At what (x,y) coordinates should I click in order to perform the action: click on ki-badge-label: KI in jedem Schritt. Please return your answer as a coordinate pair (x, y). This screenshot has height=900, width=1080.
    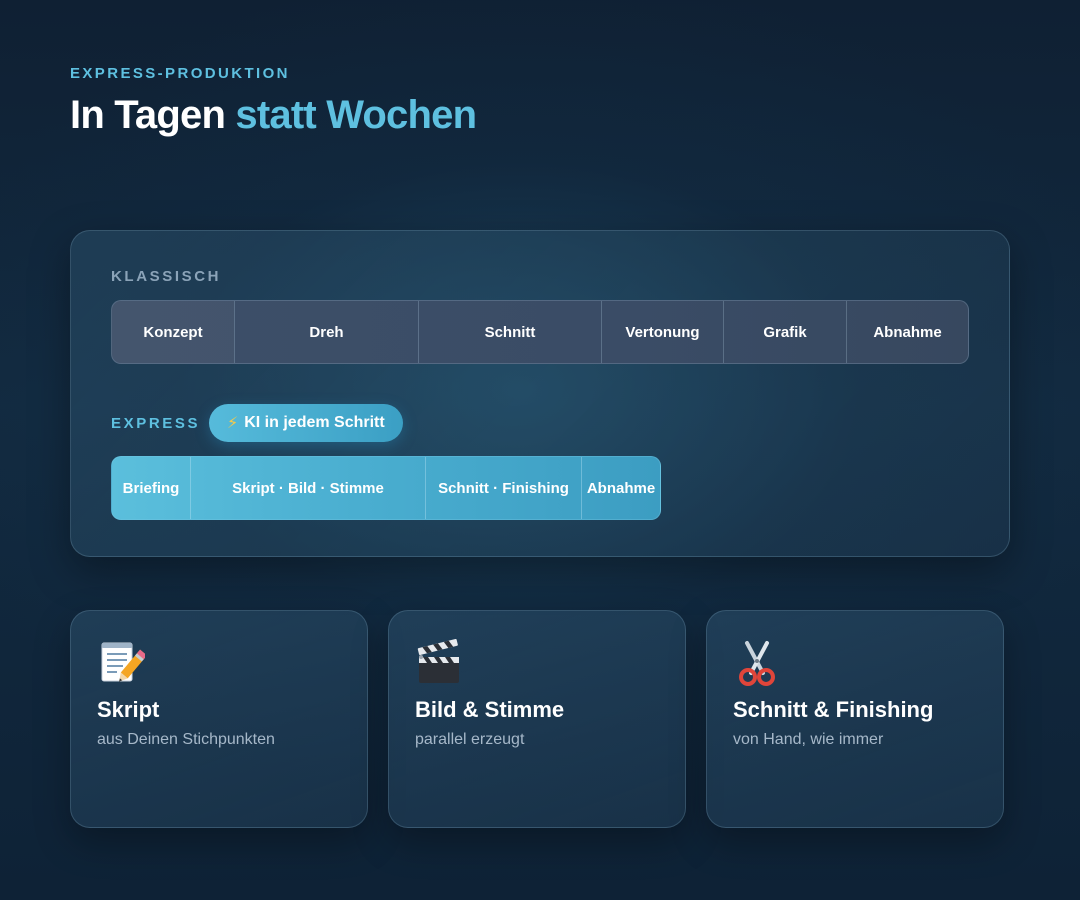
    Looking at the image, I should click on (314, 422).